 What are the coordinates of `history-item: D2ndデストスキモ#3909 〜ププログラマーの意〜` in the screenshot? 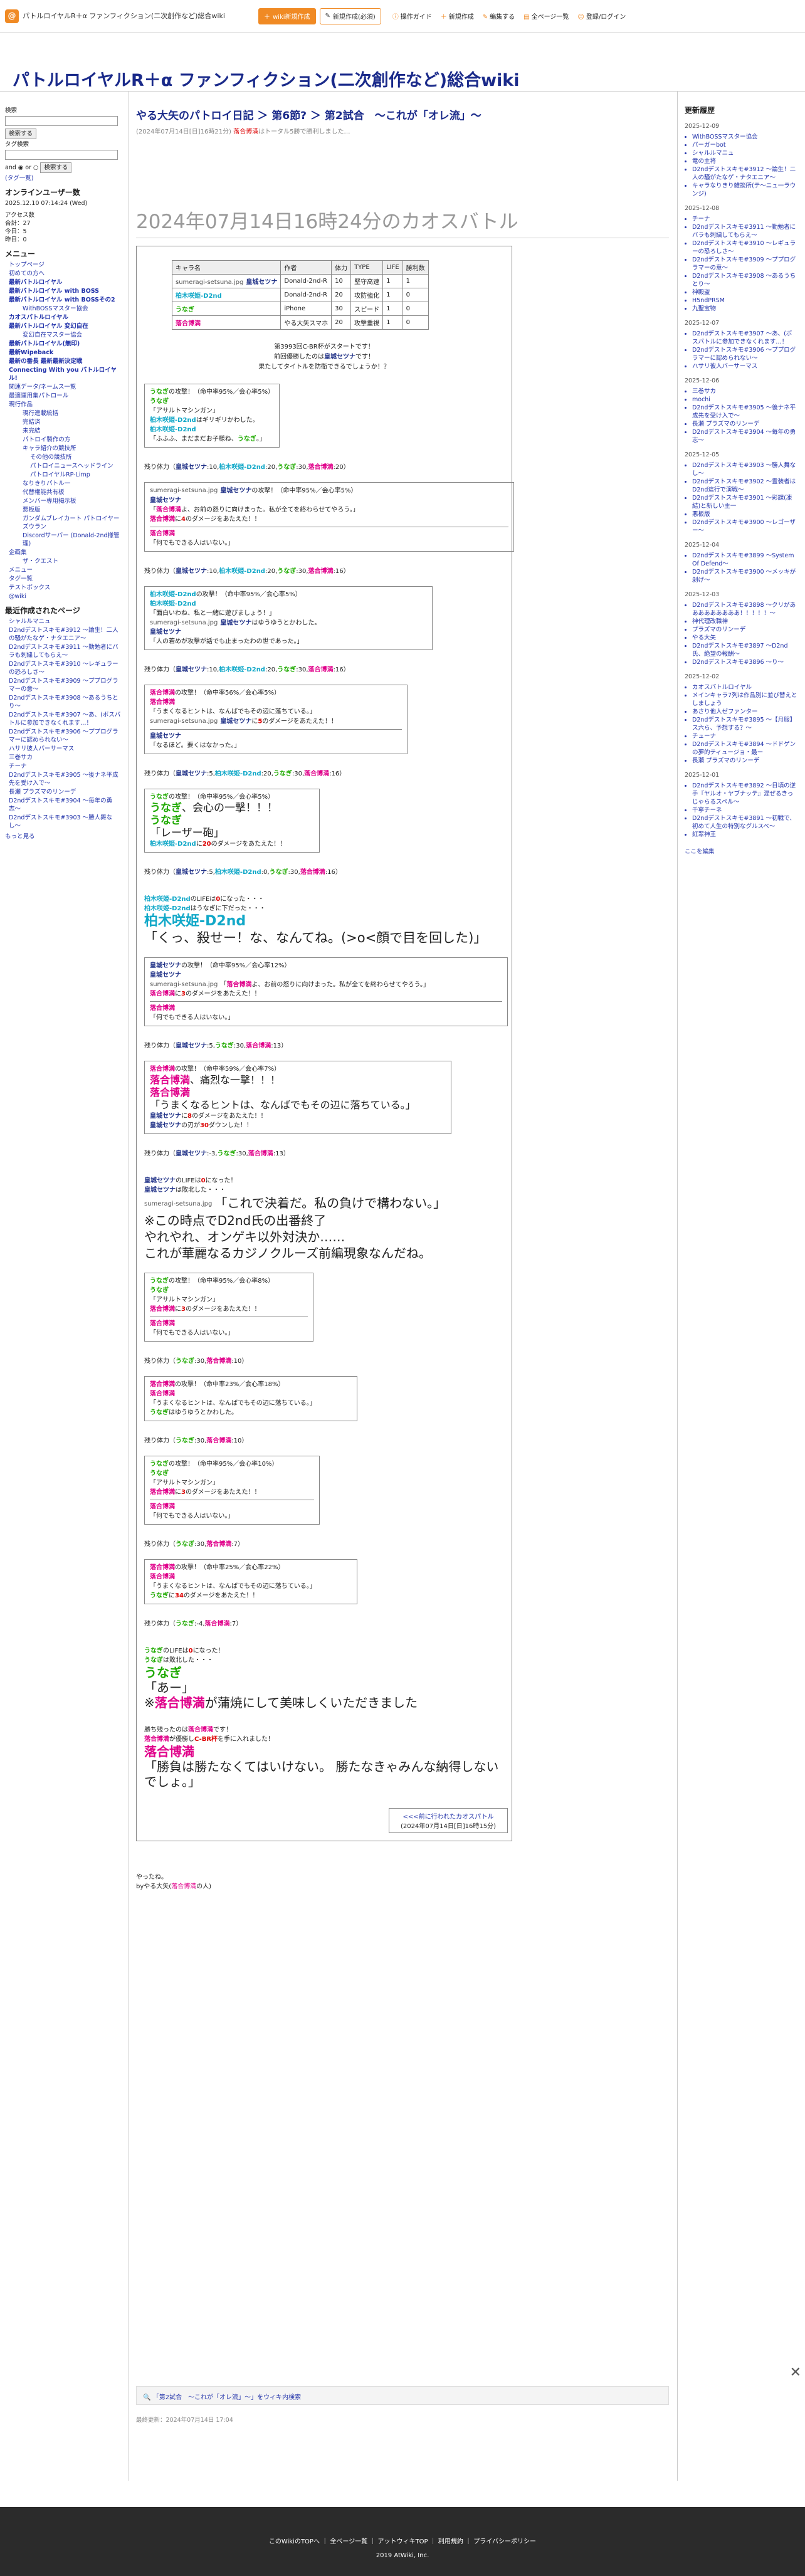 It's located at (744, 264).